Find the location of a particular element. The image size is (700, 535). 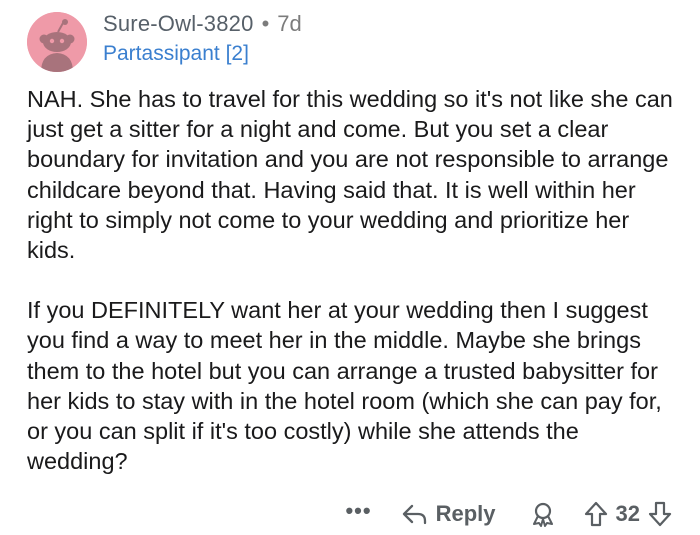

reply-arrow-icon is located at coordinates (415, 514).